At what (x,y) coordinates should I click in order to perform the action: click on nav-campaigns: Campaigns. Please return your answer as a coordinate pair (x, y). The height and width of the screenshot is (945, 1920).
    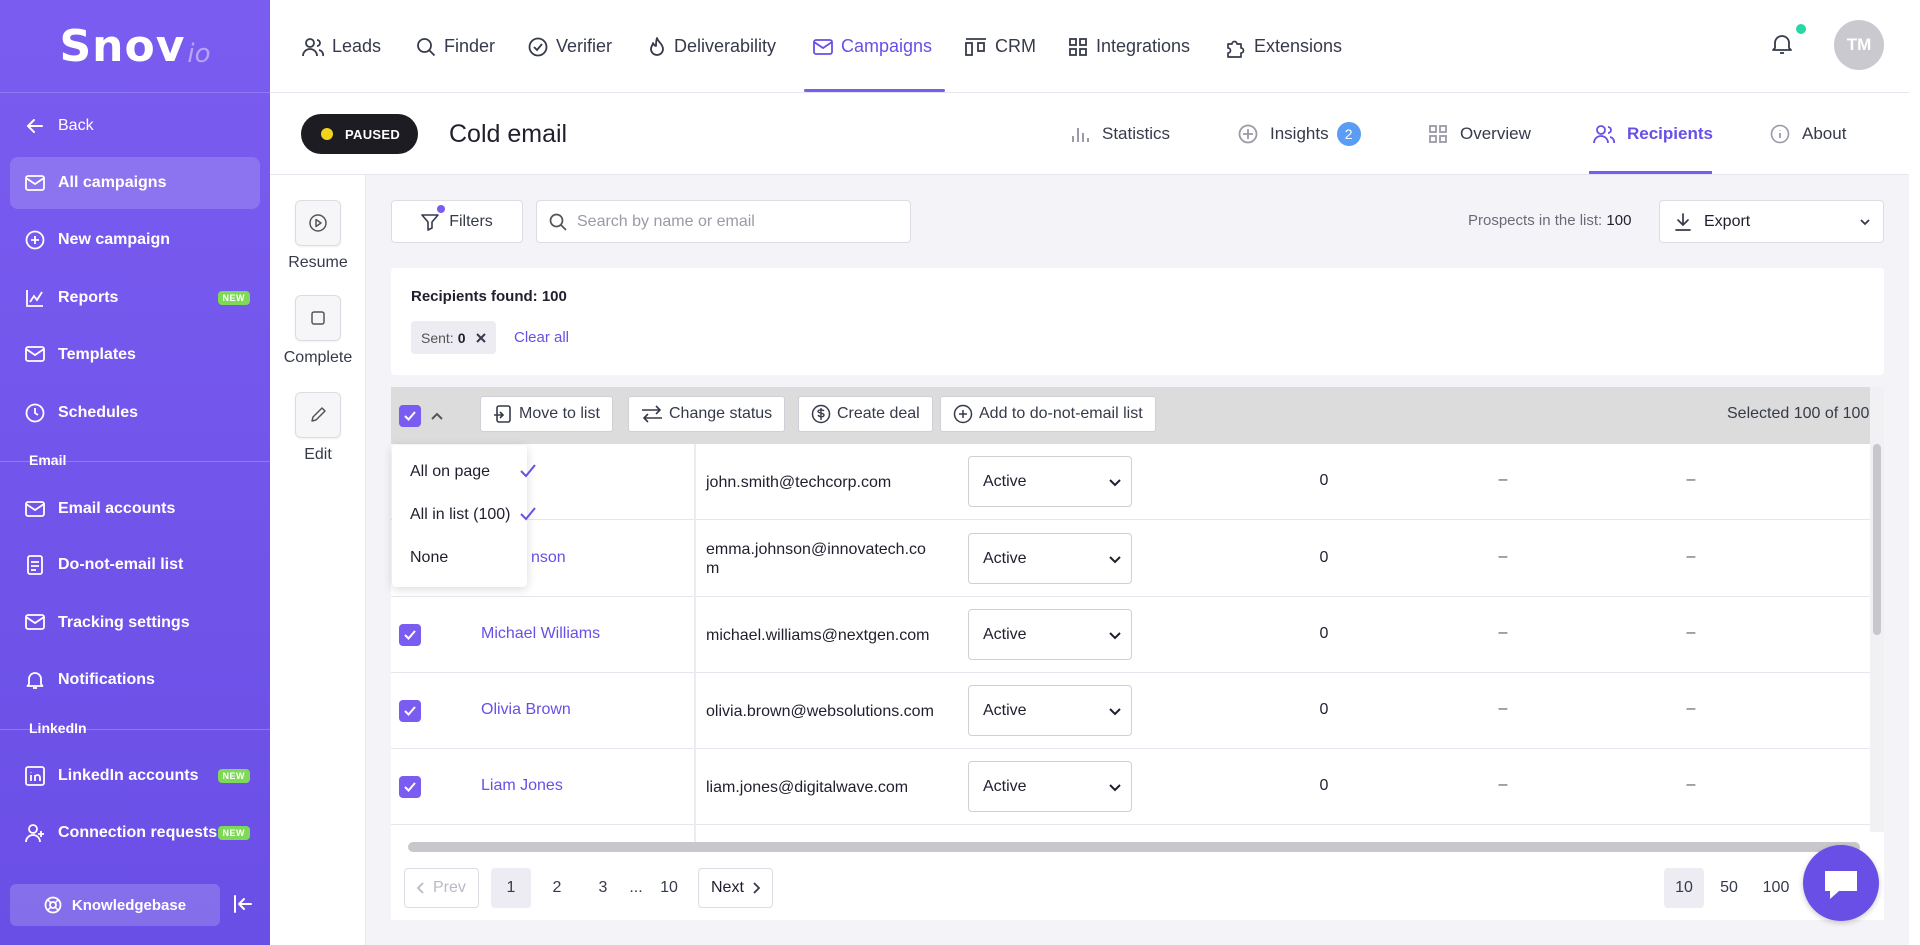
    Looking at the image, I should click on (872, 46).